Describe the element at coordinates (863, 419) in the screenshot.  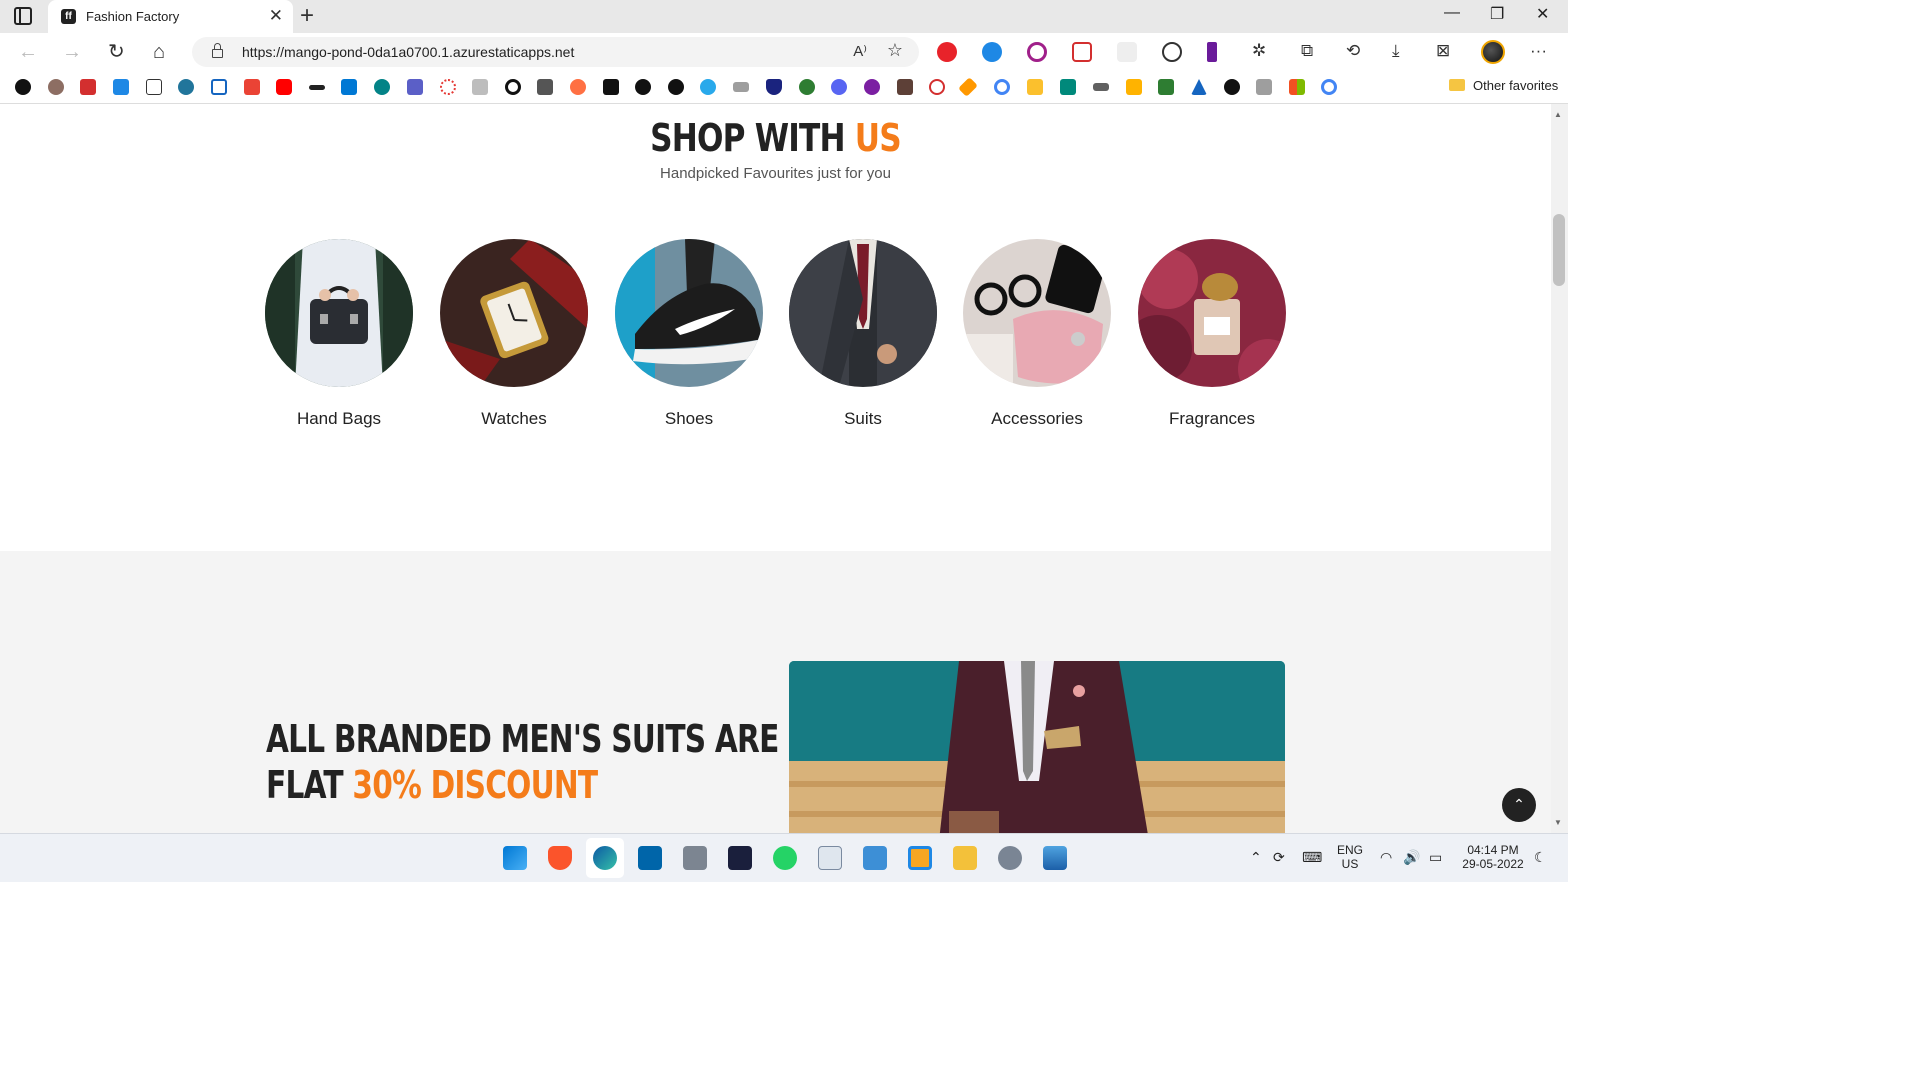
I see `category-label: Suits` at that location.